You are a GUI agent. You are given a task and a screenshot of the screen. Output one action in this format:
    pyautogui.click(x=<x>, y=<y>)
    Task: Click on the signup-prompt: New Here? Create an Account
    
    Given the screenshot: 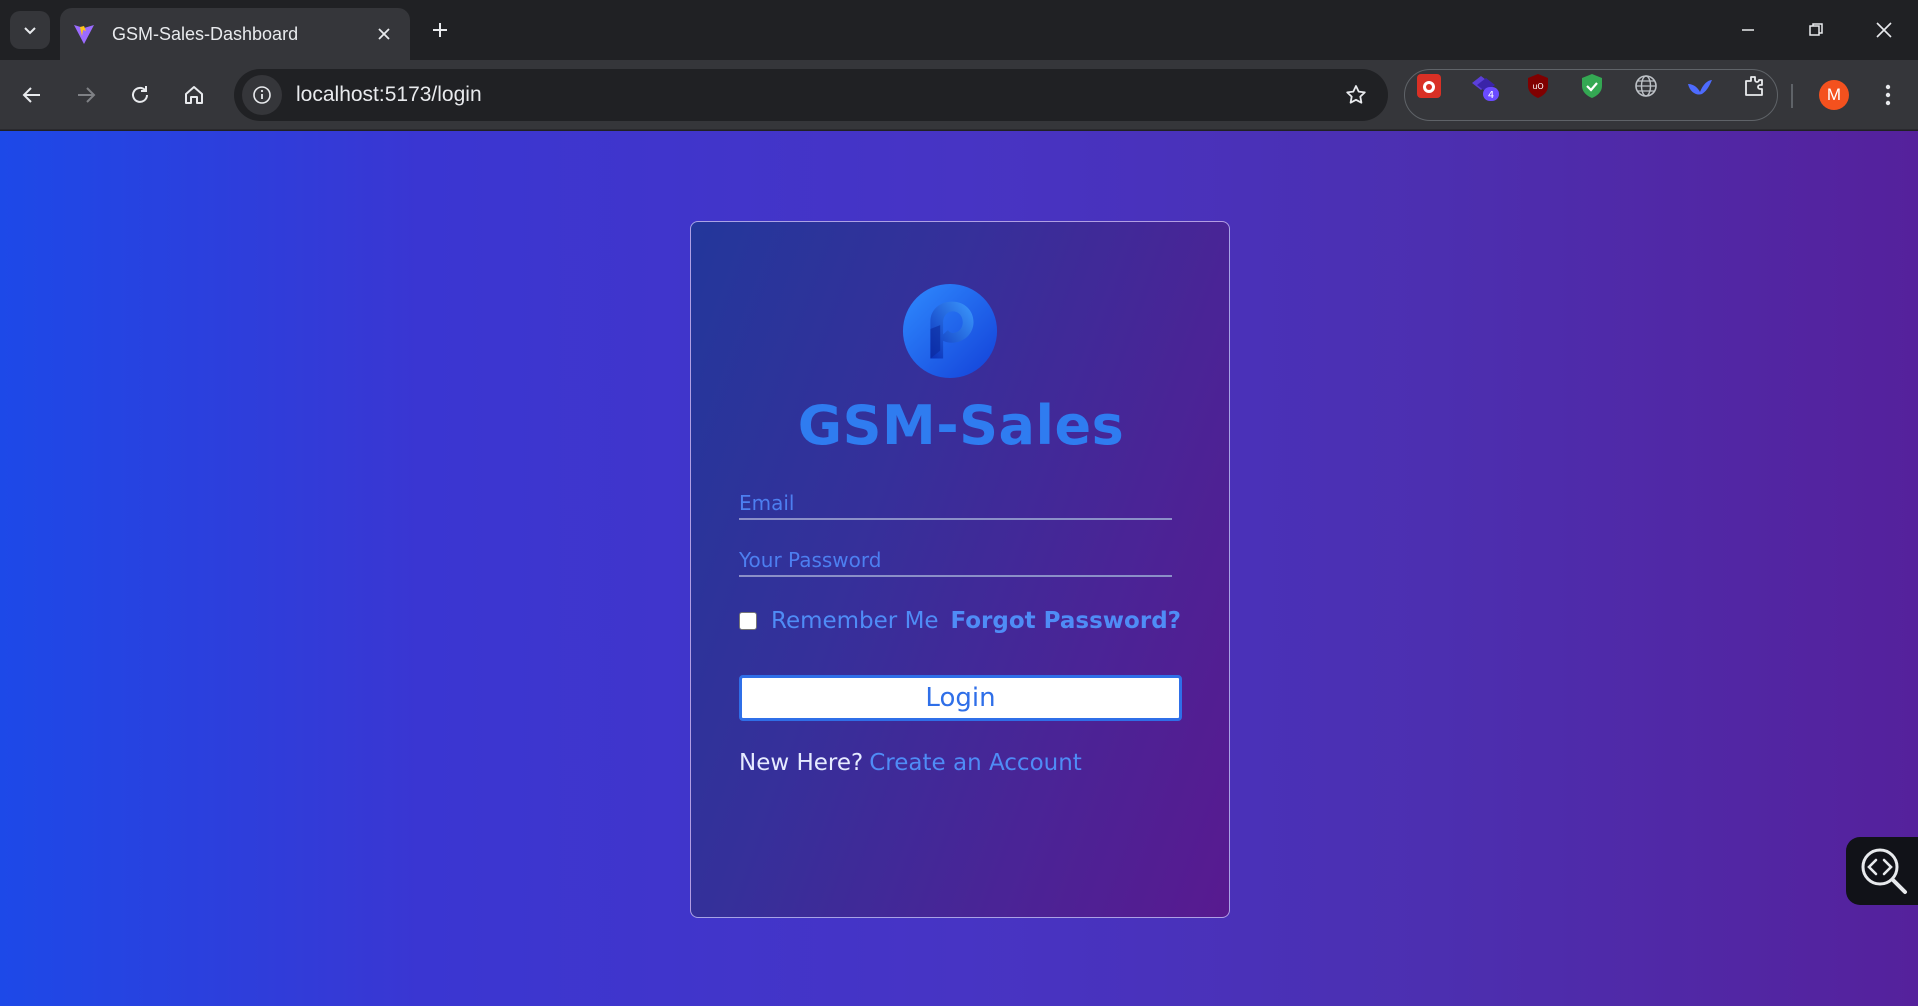 What is the action you would take?
    pyautogui.click(x=910, y=763)
    